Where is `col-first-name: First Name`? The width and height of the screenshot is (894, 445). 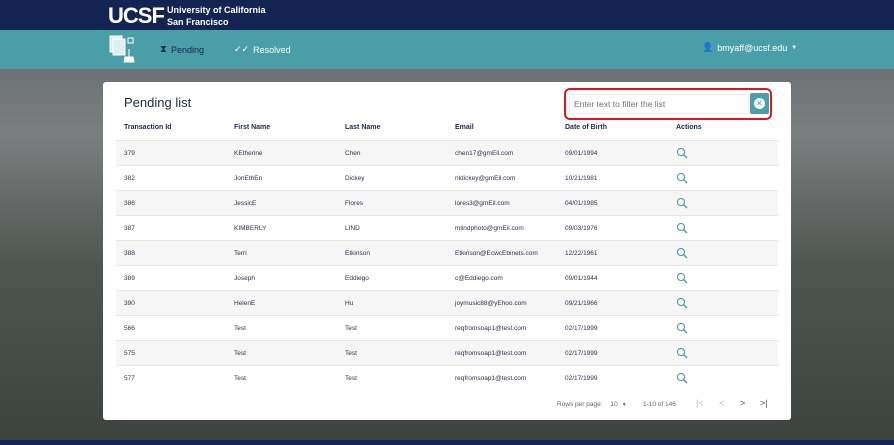
col-first-name: First Name is located at coordinates (252, 127).